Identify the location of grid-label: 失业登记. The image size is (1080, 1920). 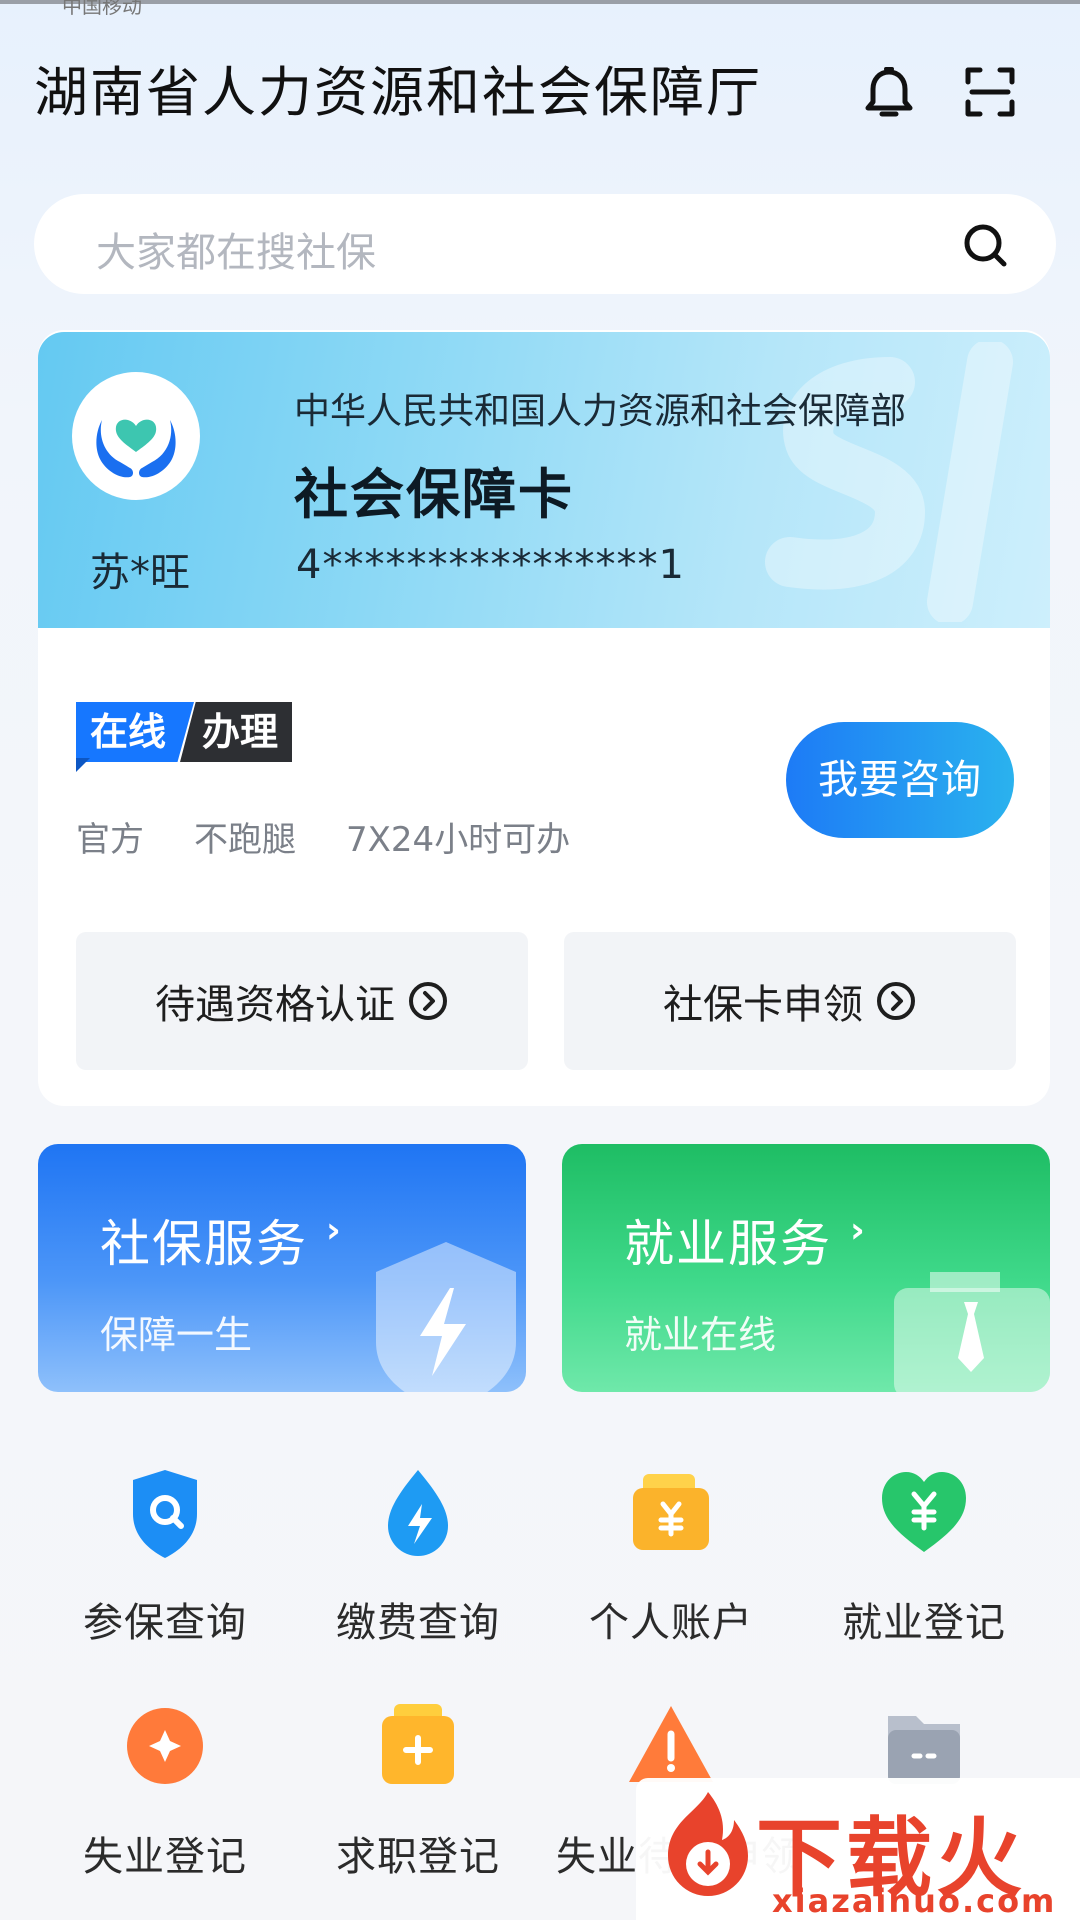
(165, 1857).